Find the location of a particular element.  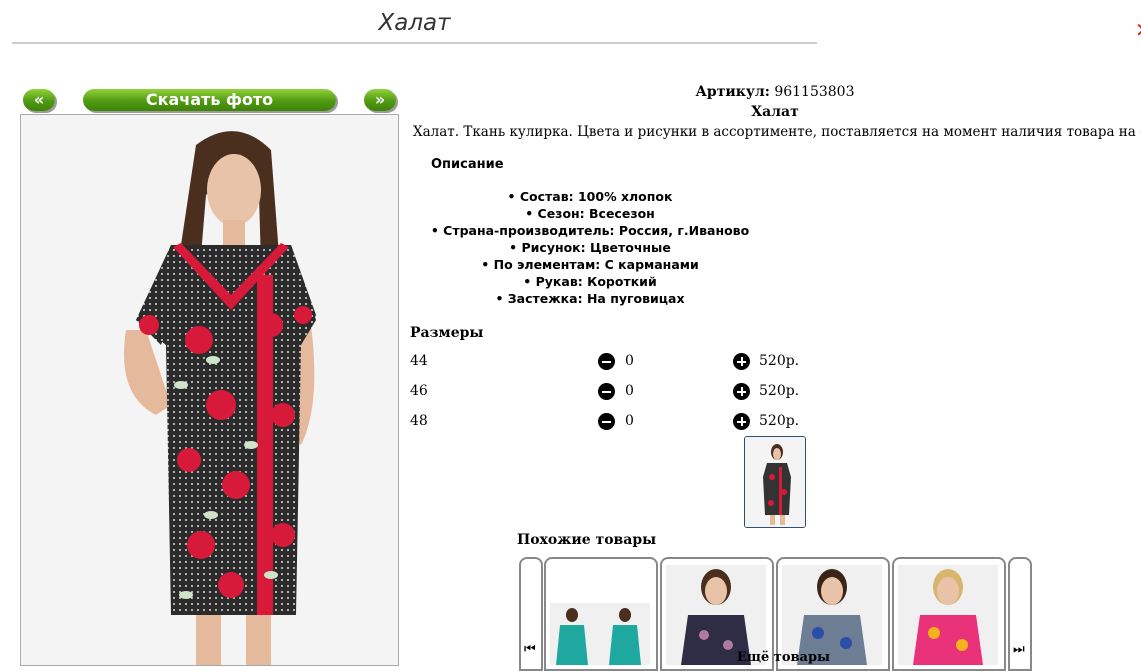

sizes-heading: Размеры is located at coordinates (447, 333).